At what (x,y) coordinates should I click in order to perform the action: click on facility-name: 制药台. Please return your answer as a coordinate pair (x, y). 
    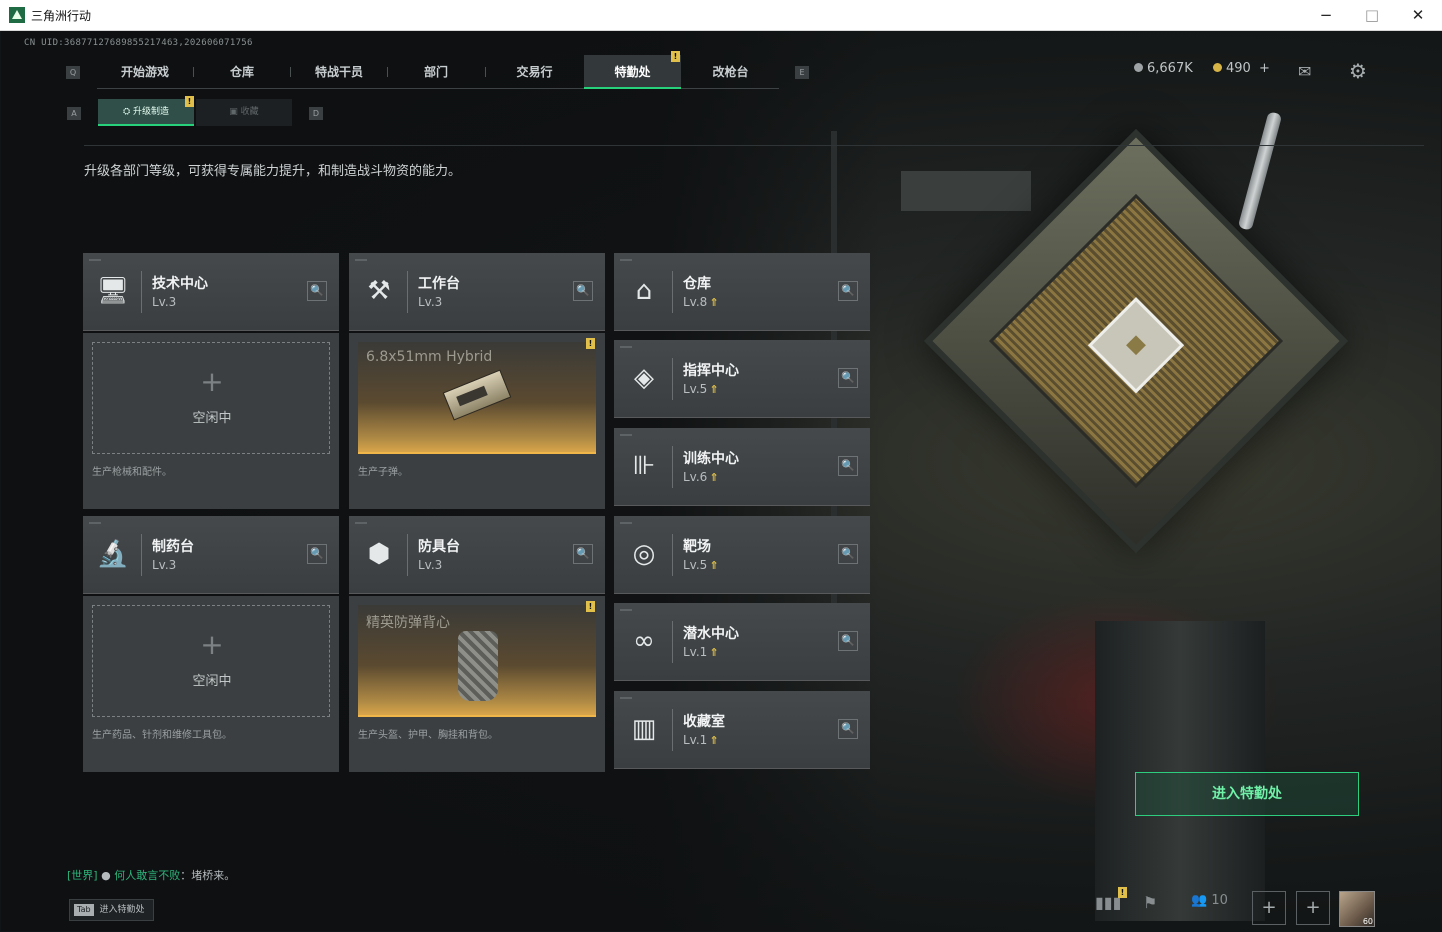
    Looking at the image, I should click on (173, 547).